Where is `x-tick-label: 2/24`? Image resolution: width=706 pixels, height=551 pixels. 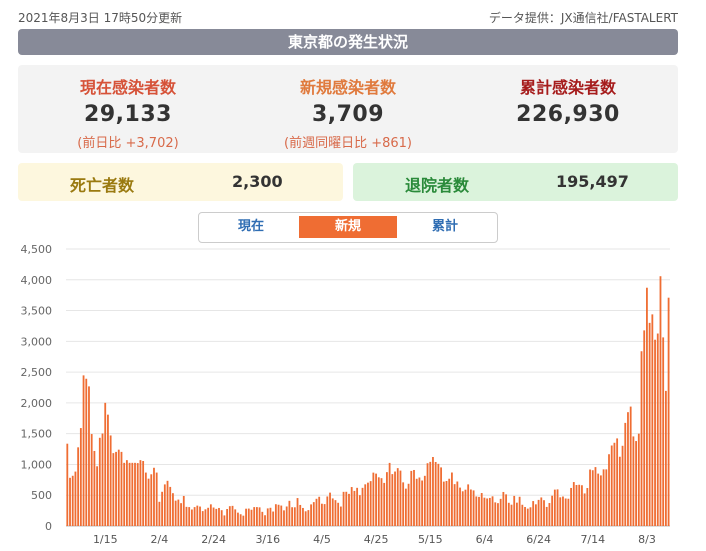 x-tick-label: 2/24 is located at coordinates (213, 539).